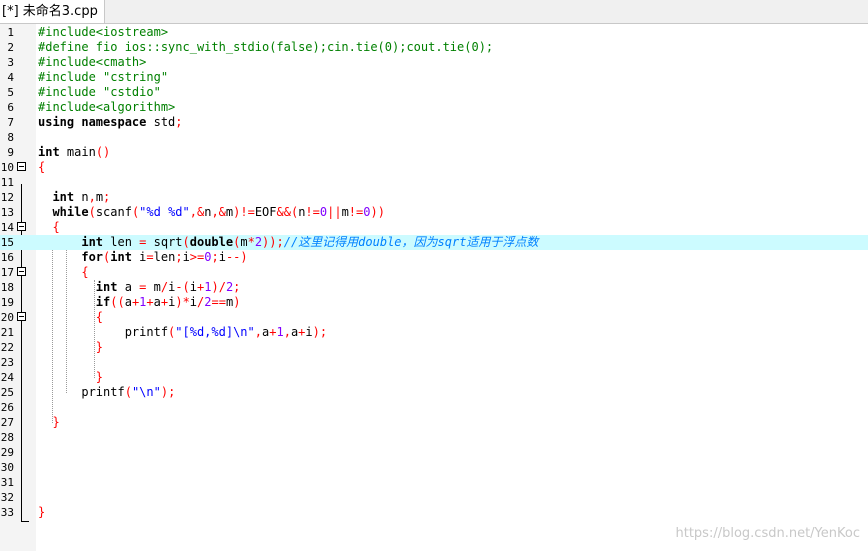  Describe the element at coordinates (434, 452) in the screenshot. I see `code-line: 29` at that location.